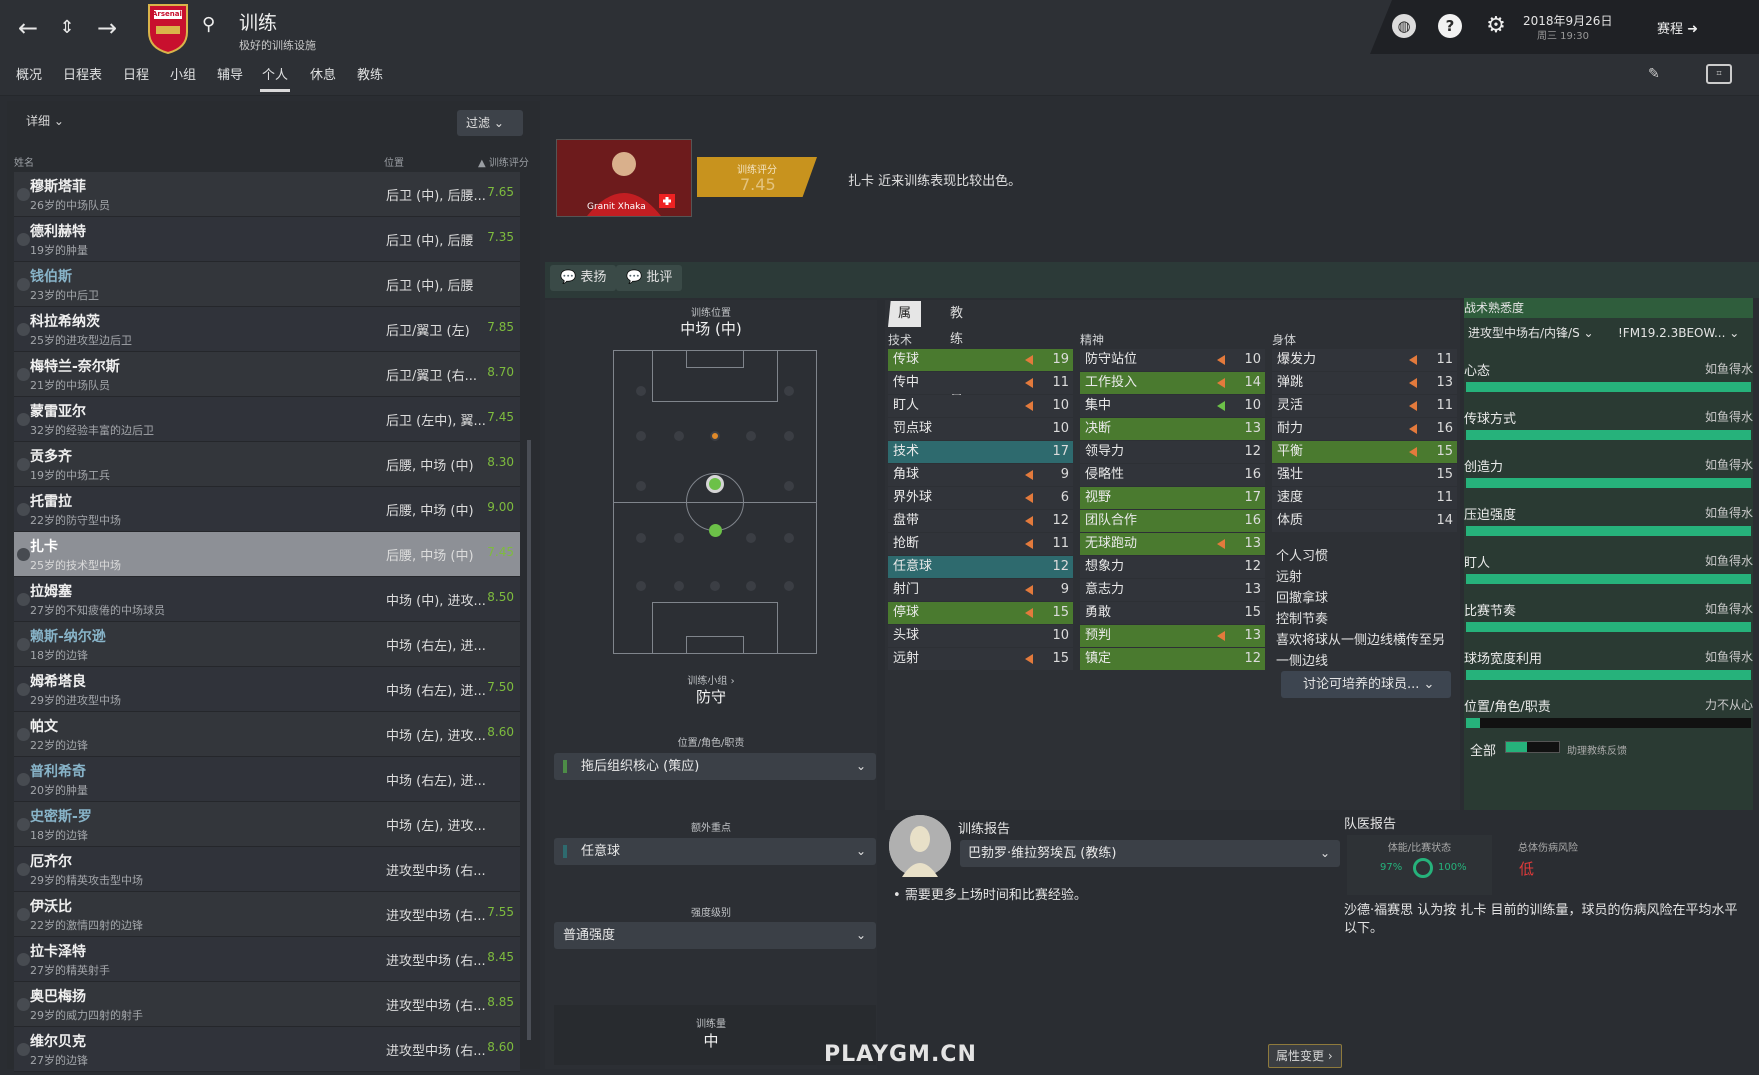 This screenshot has width=1759, height=1075. What do you see at coordinates (58, 411) in the screenshot?
I see `player-name: 蒙雷亚尔` at bounding box center [58, 411].